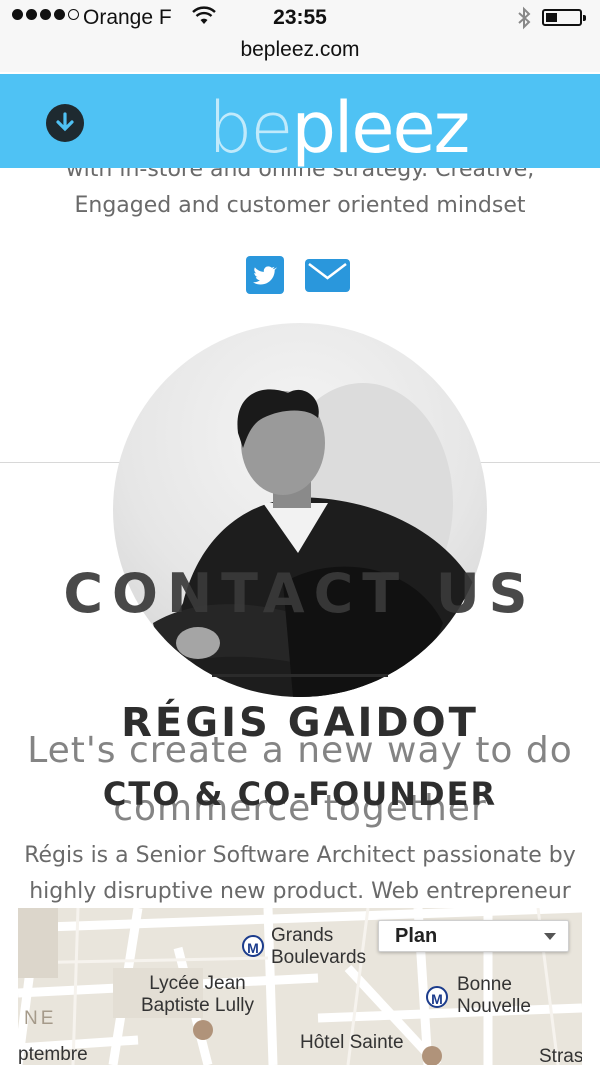  I want to click on map-label-hotel: Hôtel Sainte, so click(352, 1043).